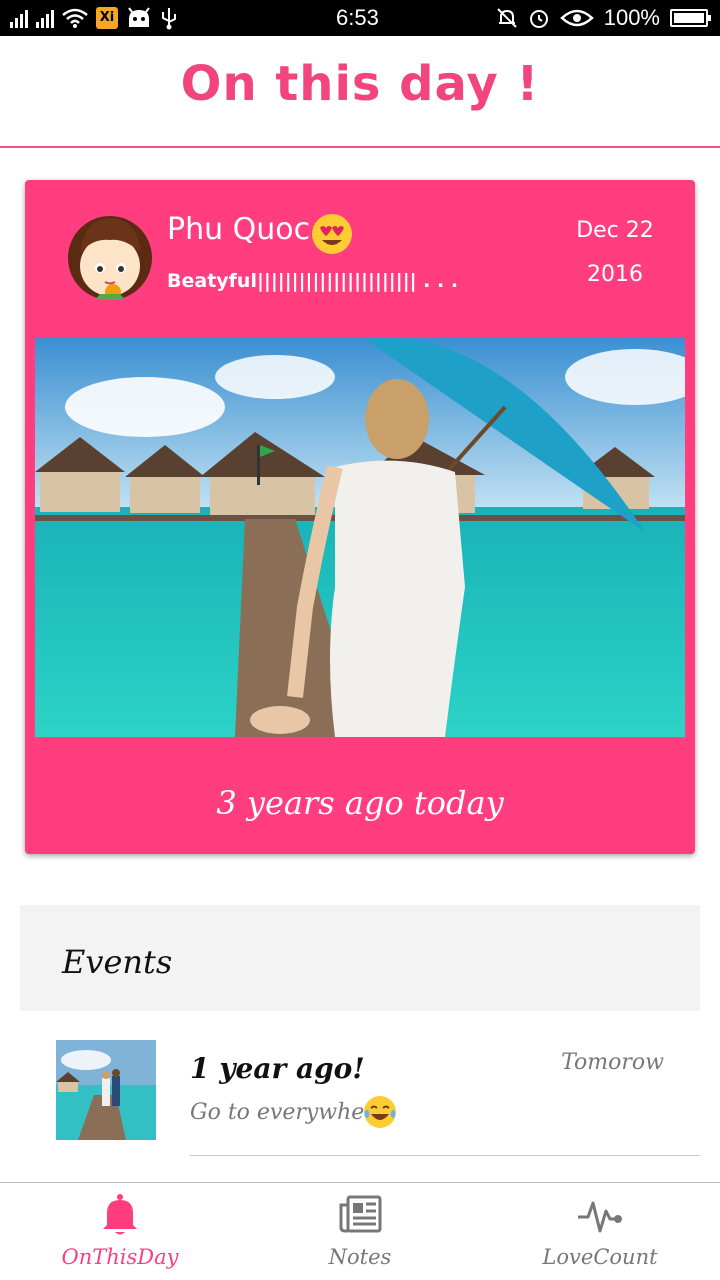 This screenshot has width=720, height=1280. What do you see at coordinates (538, 19) in the screenshot?
I see `alarm-icon` at bounding box center [538, 19].